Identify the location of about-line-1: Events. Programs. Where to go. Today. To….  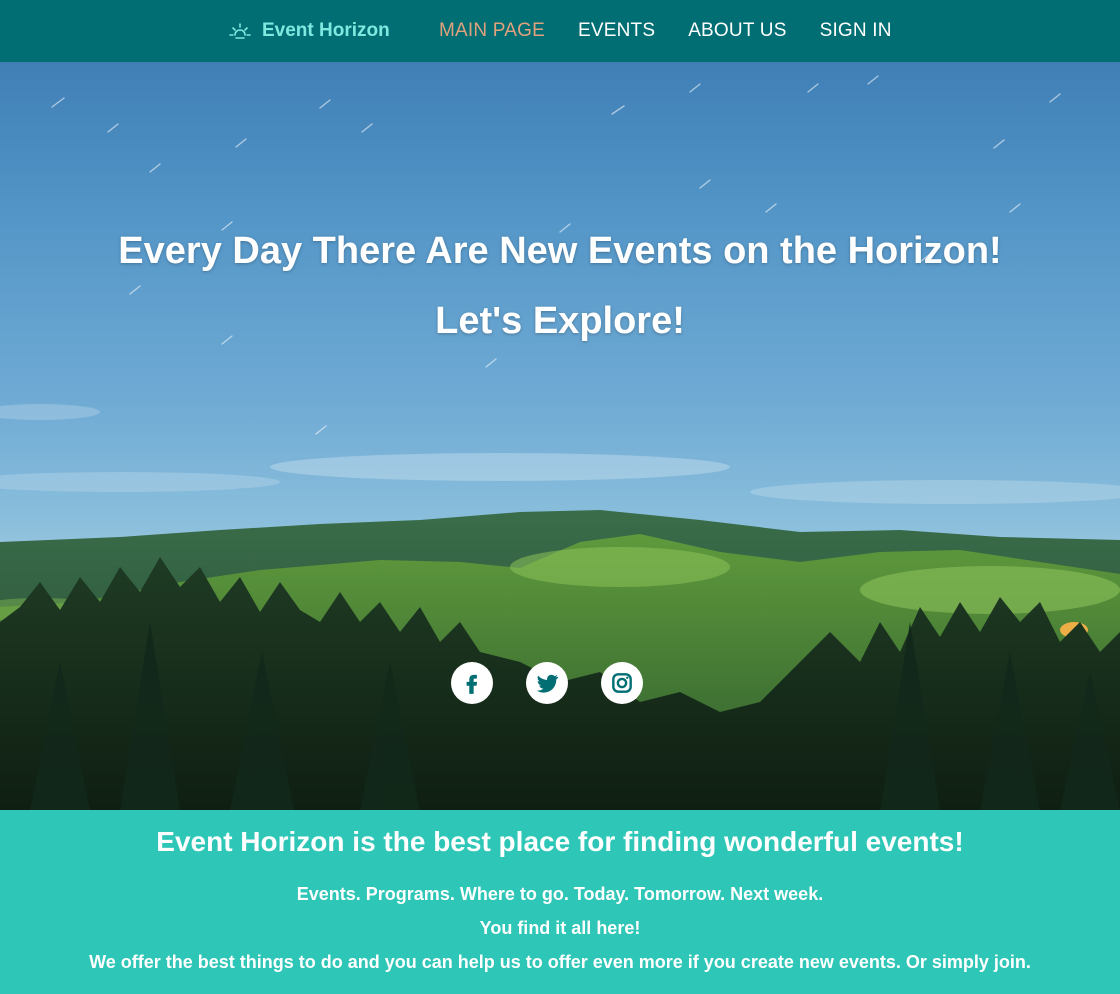
(560, 894).